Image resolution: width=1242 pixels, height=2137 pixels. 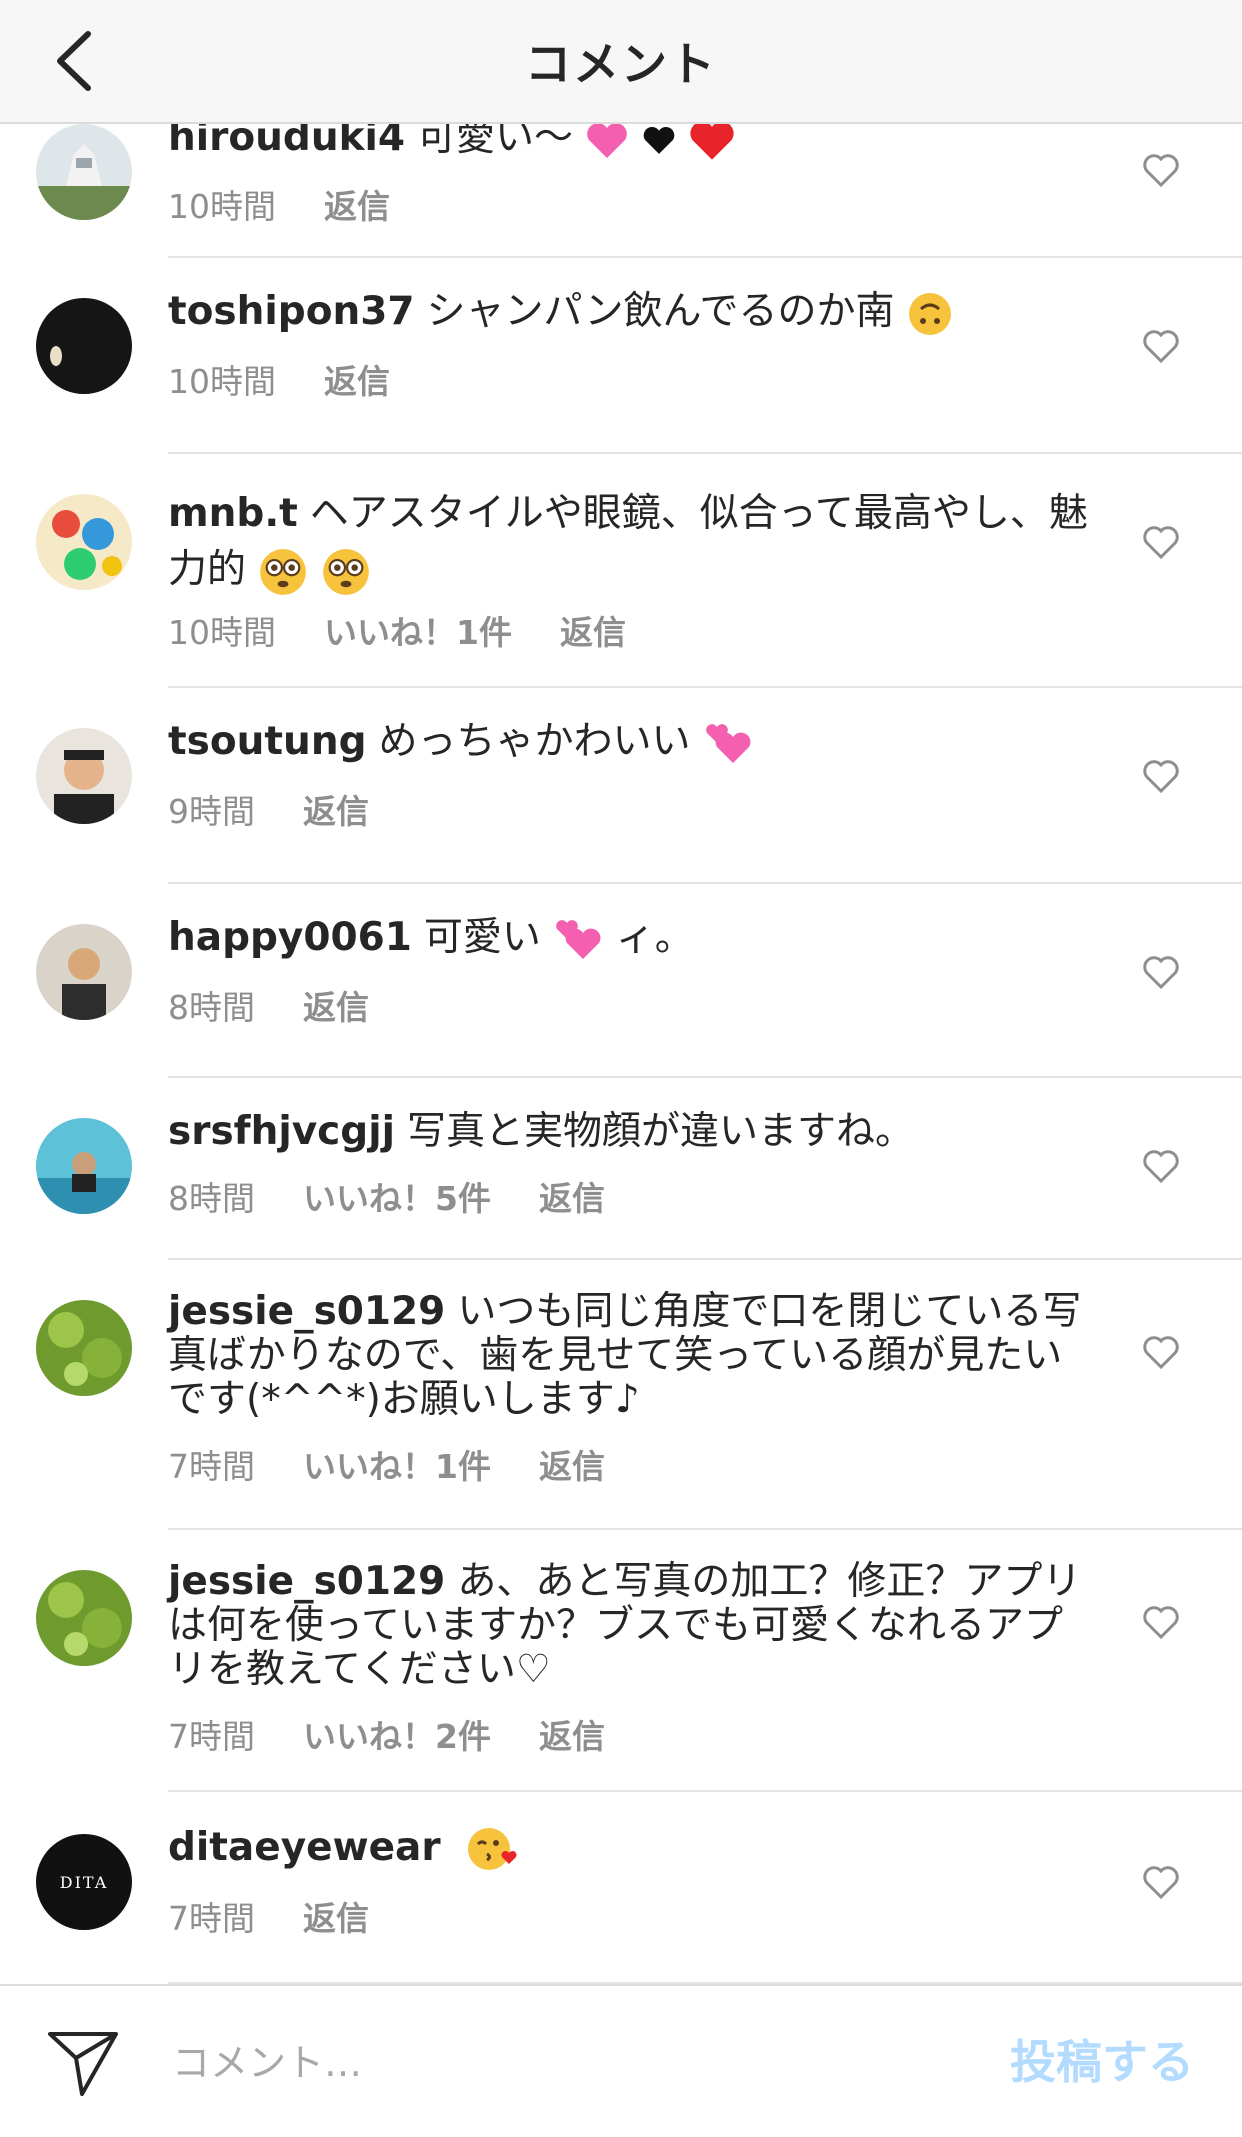 I want to click on comment-meta: 8時間 いいね！5件 返信, so click(x=628, y=1196).